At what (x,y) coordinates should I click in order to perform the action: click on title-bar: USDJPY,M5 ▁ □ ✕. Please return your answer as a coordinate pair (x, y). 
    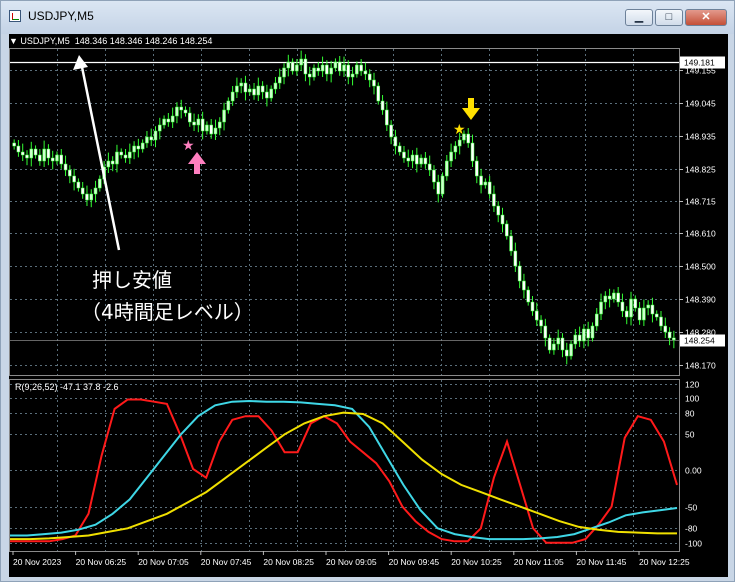
    Looking at the image, I should click on (367, 17).